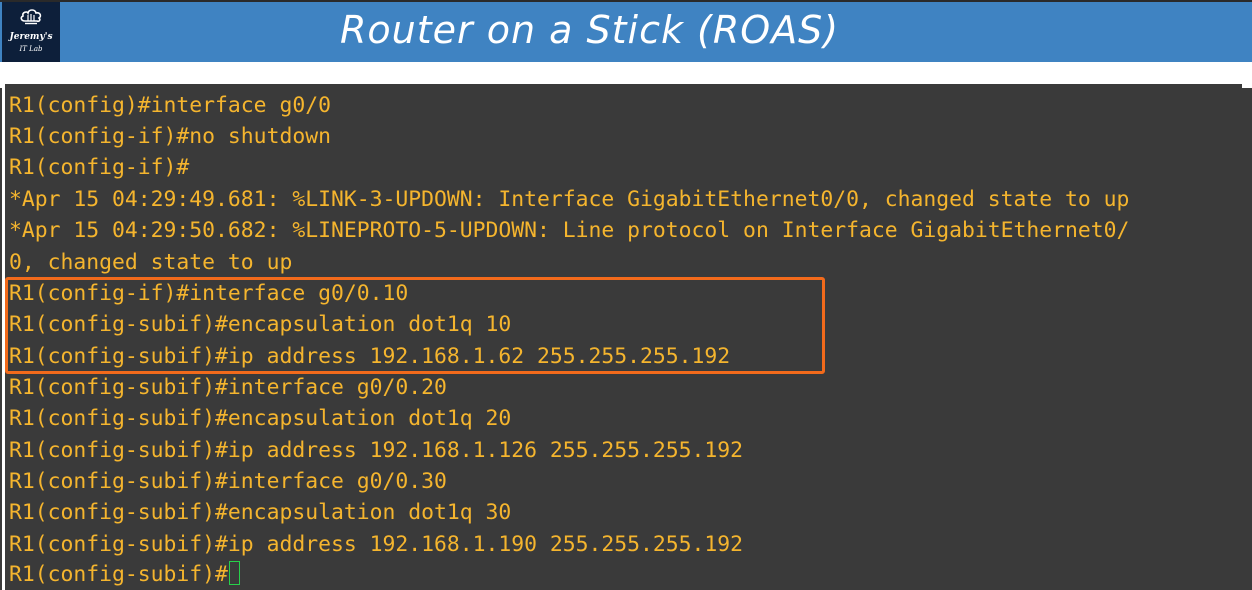  What do you see at coordinates (260, 512) in the screenshot?
I see `terminal-line: R1(config-subif)#encapsulation dot1q 30` at bounding box center [260, 512].